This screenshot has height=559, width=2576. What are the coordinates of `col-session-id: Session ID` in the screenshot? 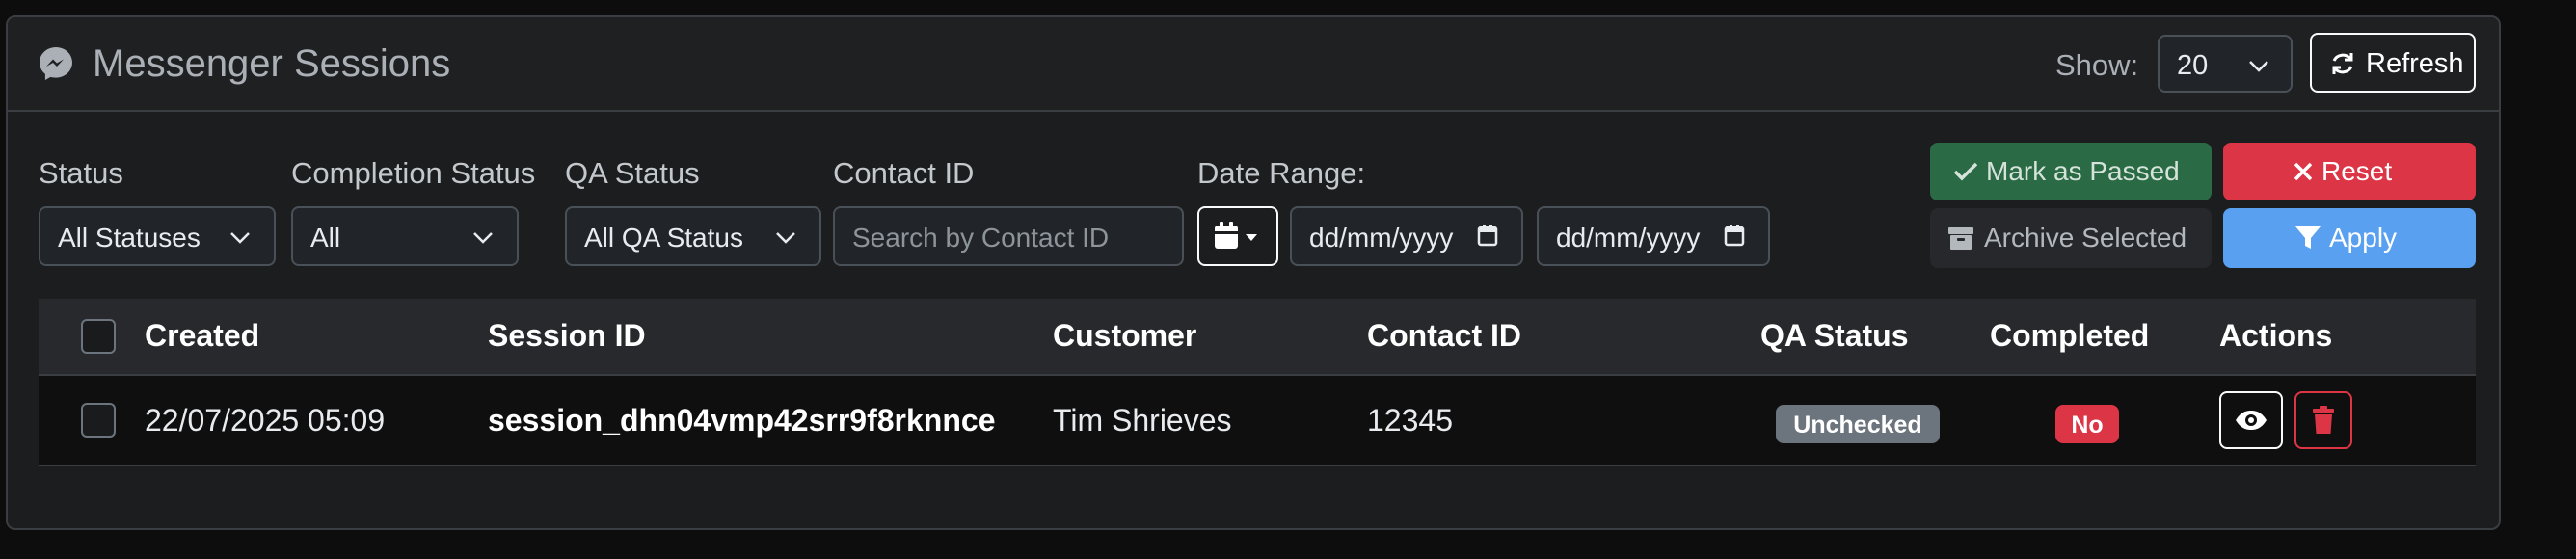 It's located at (567, 336).